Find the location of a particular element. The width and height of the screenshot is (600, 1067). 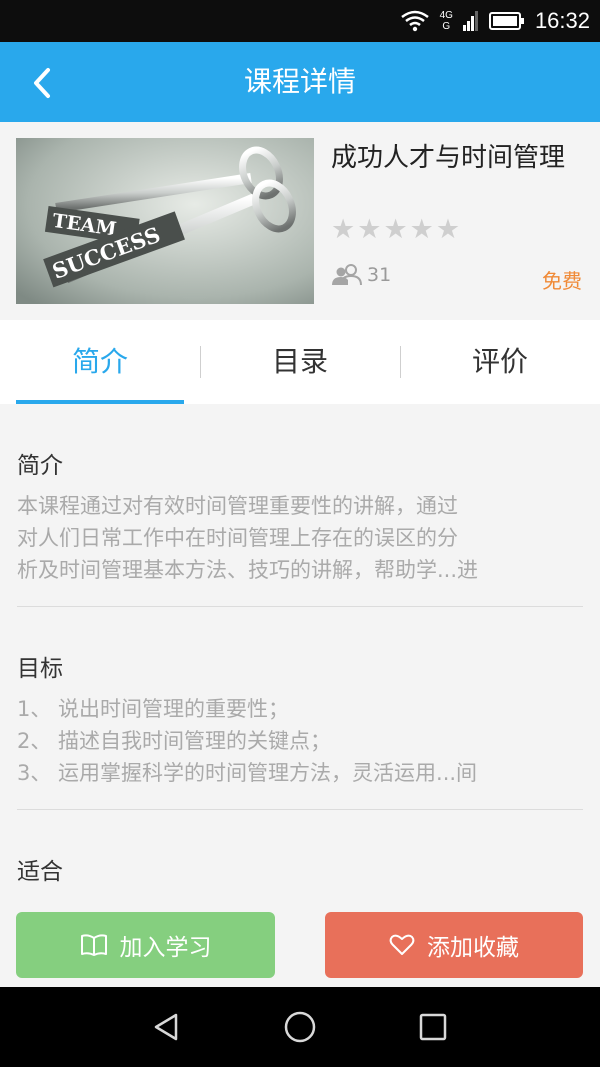

intro-line: 对人们日常工作中在时间管理上存在的误区的分 is located at coordinates (237, 538).